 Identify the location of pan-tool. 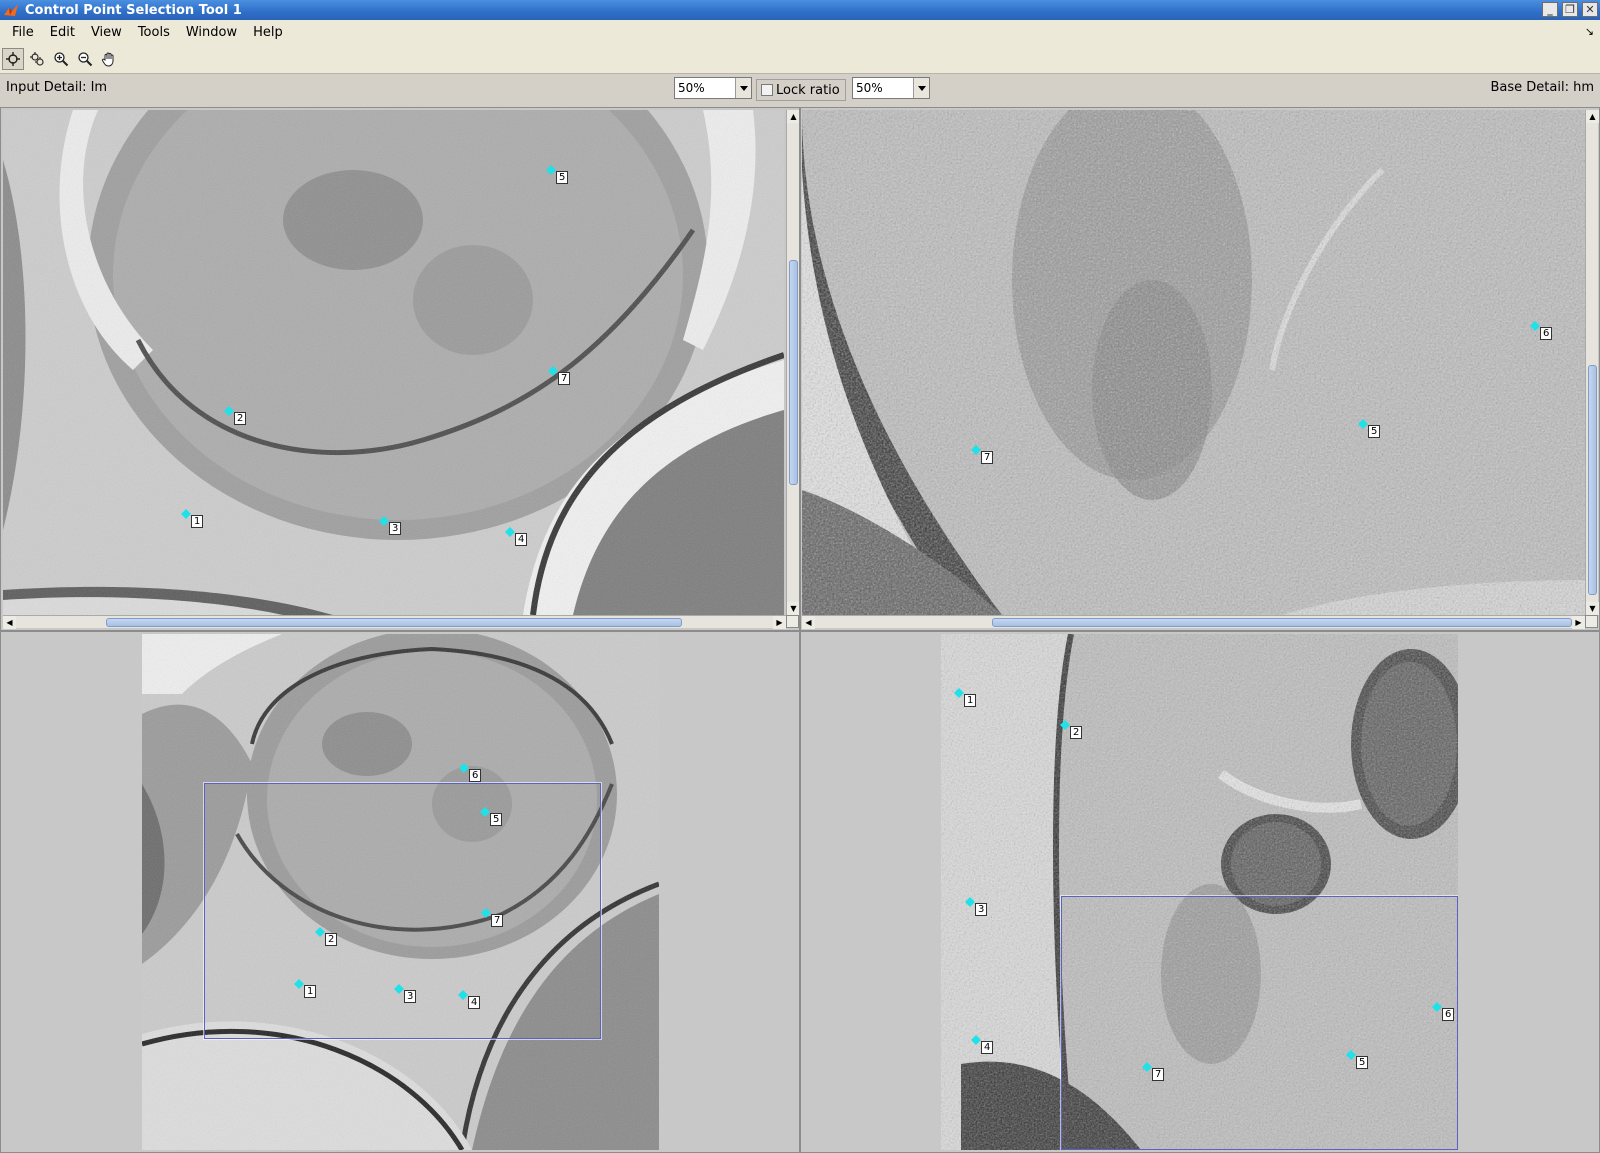
(109, 59).